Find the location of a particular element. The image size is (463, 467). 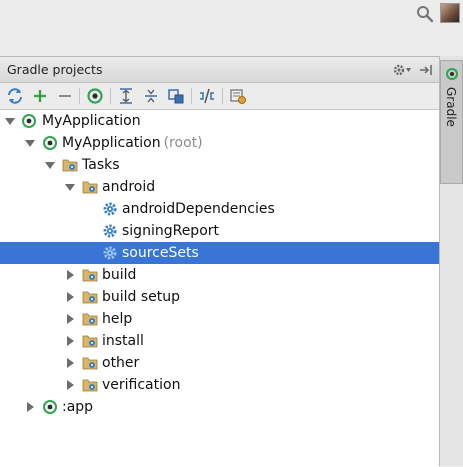

tree-node-task-group: verification is located at coordinates (219, 385).